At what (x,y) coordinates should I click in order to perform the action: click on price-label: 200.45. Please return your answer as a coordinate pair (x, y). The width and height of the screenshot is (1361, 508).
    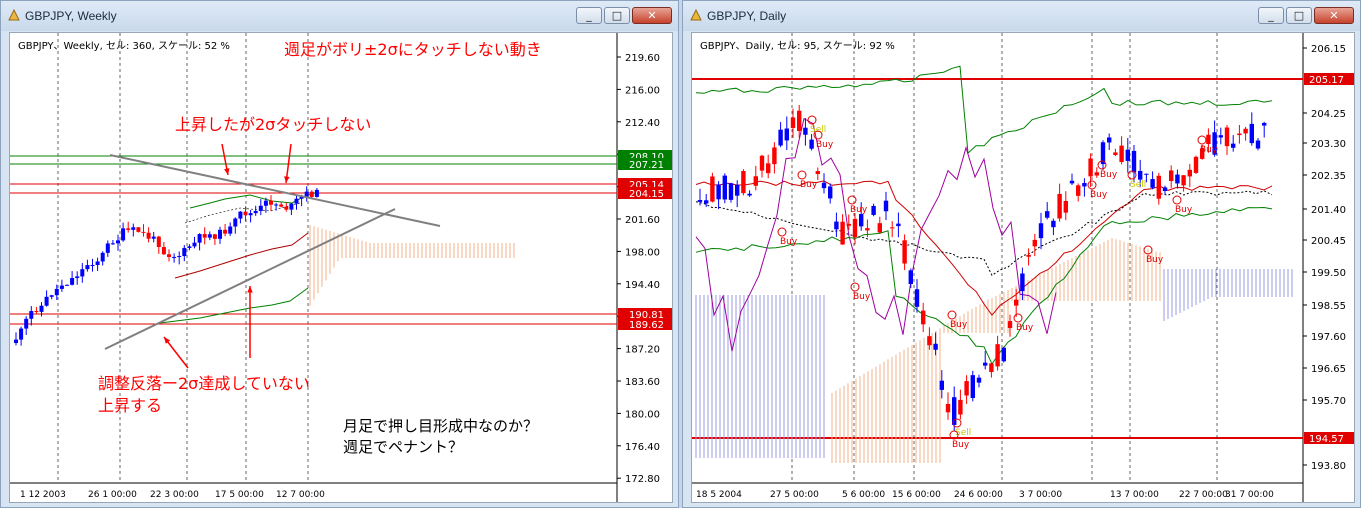
    Looking at the image, I should click on (1328, 241).